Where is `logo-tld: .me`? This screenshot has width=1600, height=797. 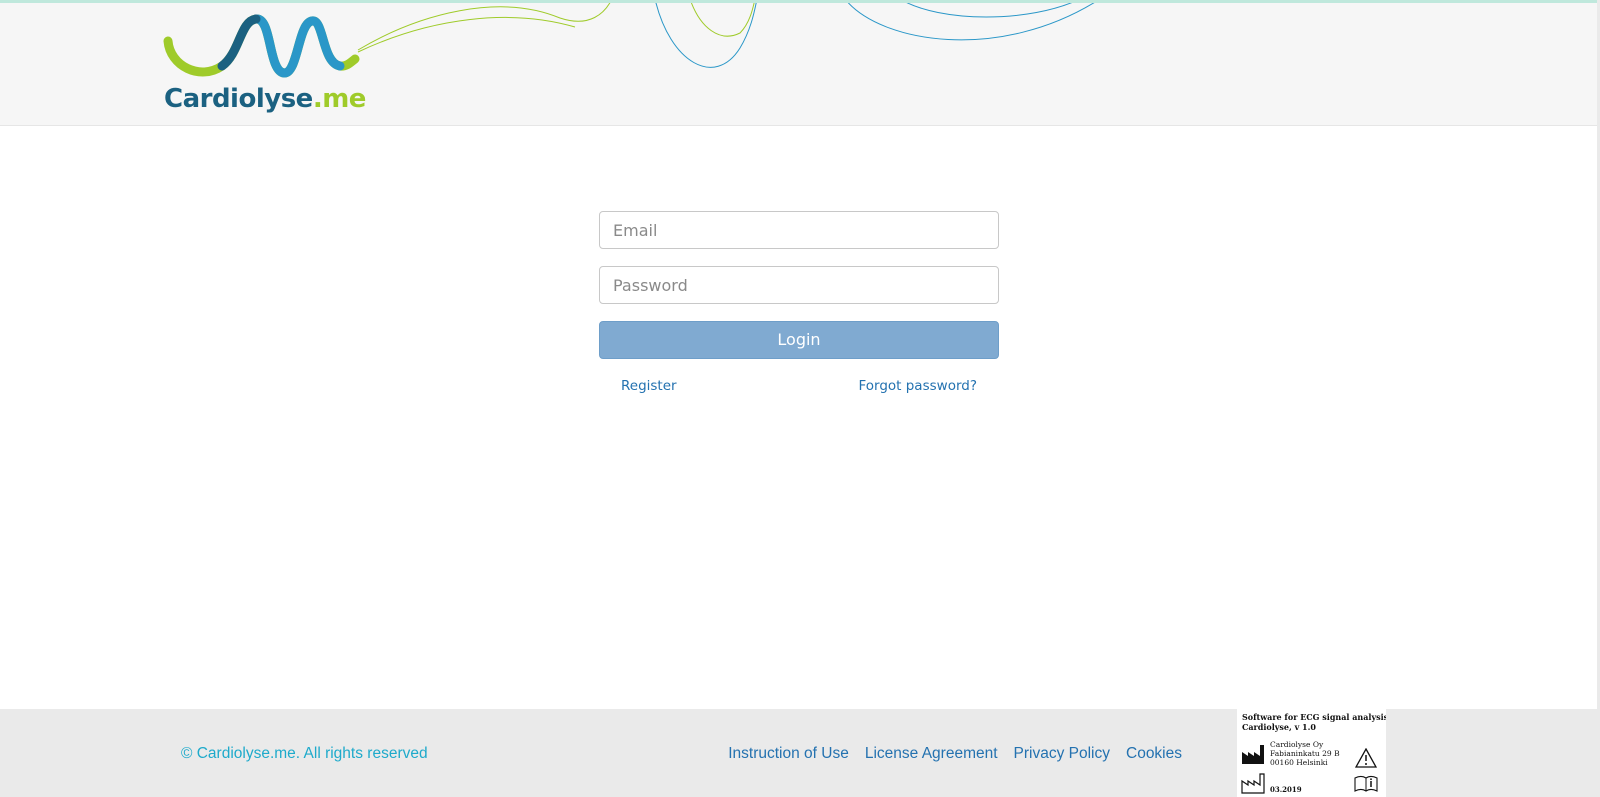
logo-tld: .me is located at coordinates (339, 99).